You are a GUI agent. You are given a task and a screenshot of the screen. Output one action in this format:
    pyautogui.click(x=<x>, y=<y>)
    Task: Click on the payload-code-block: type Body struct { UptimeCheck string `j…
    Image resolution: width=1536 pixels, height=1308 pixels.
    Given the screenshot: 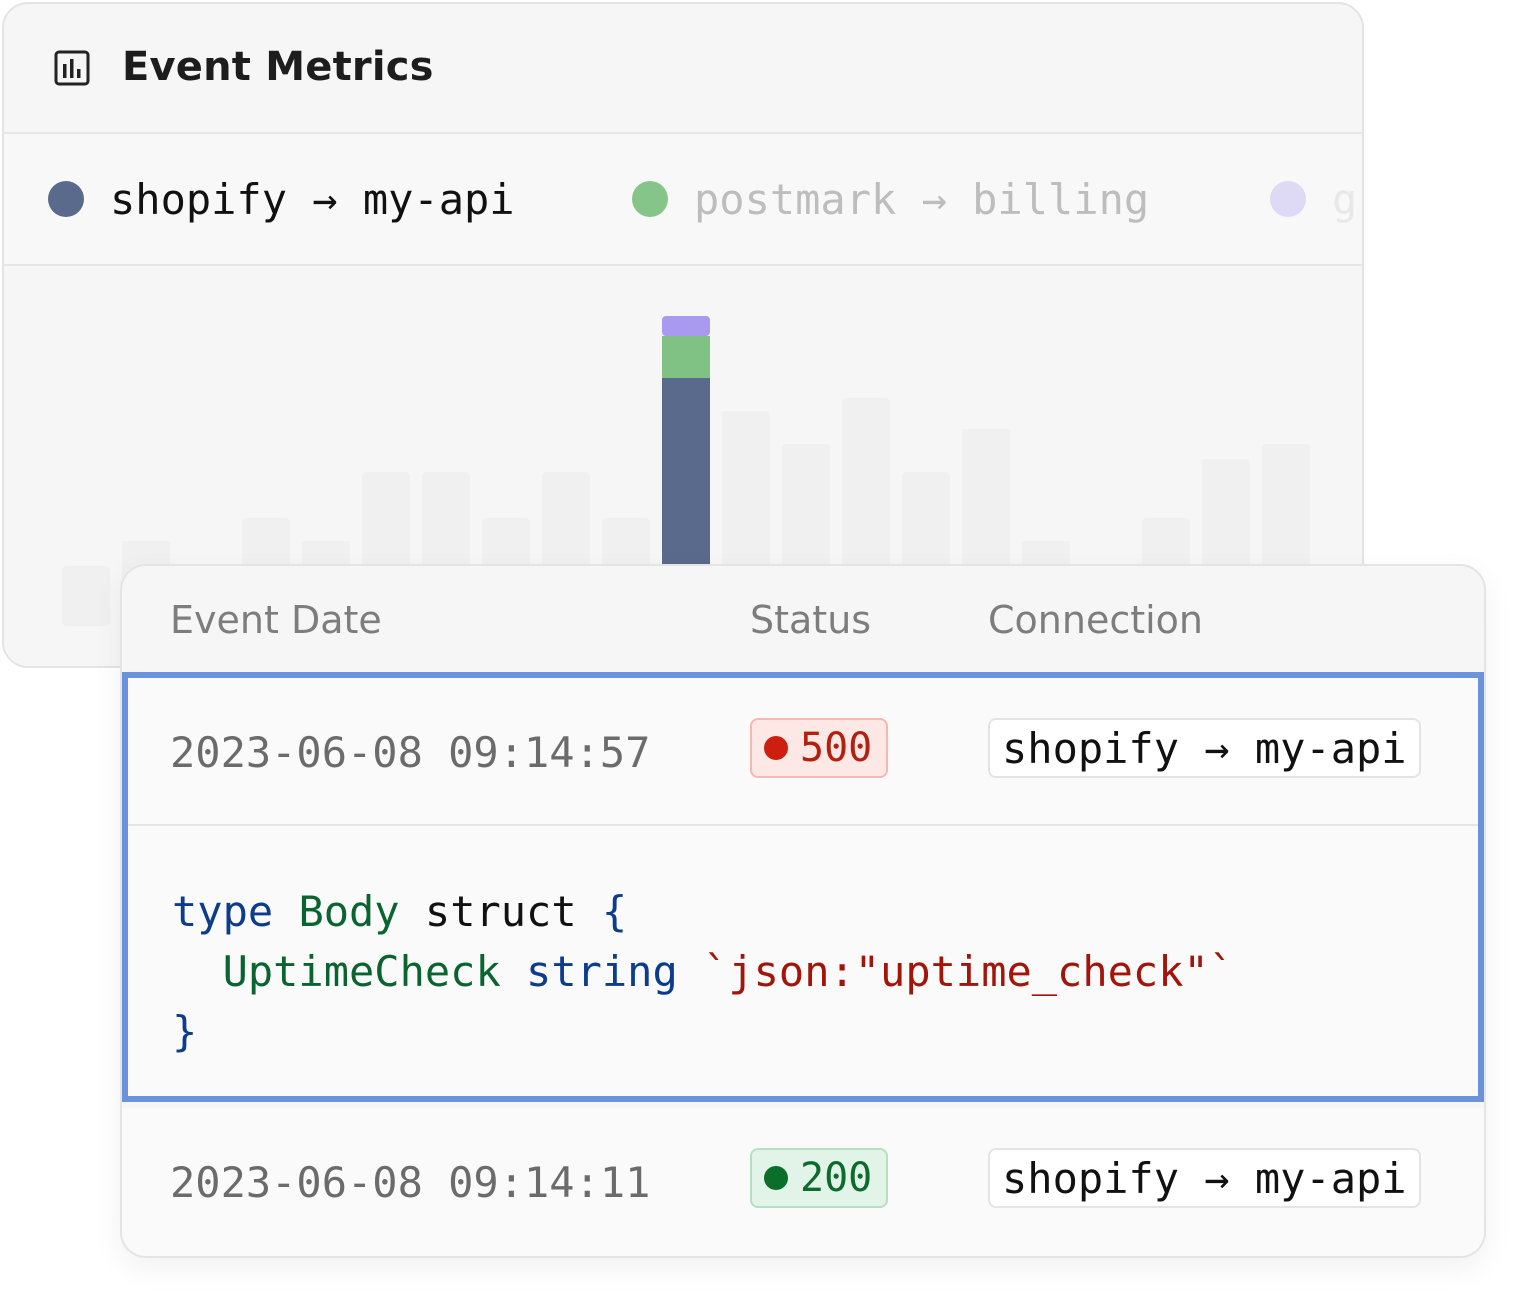 What is the action you would take?
    pyautogui.click(x=703, y=972)
    